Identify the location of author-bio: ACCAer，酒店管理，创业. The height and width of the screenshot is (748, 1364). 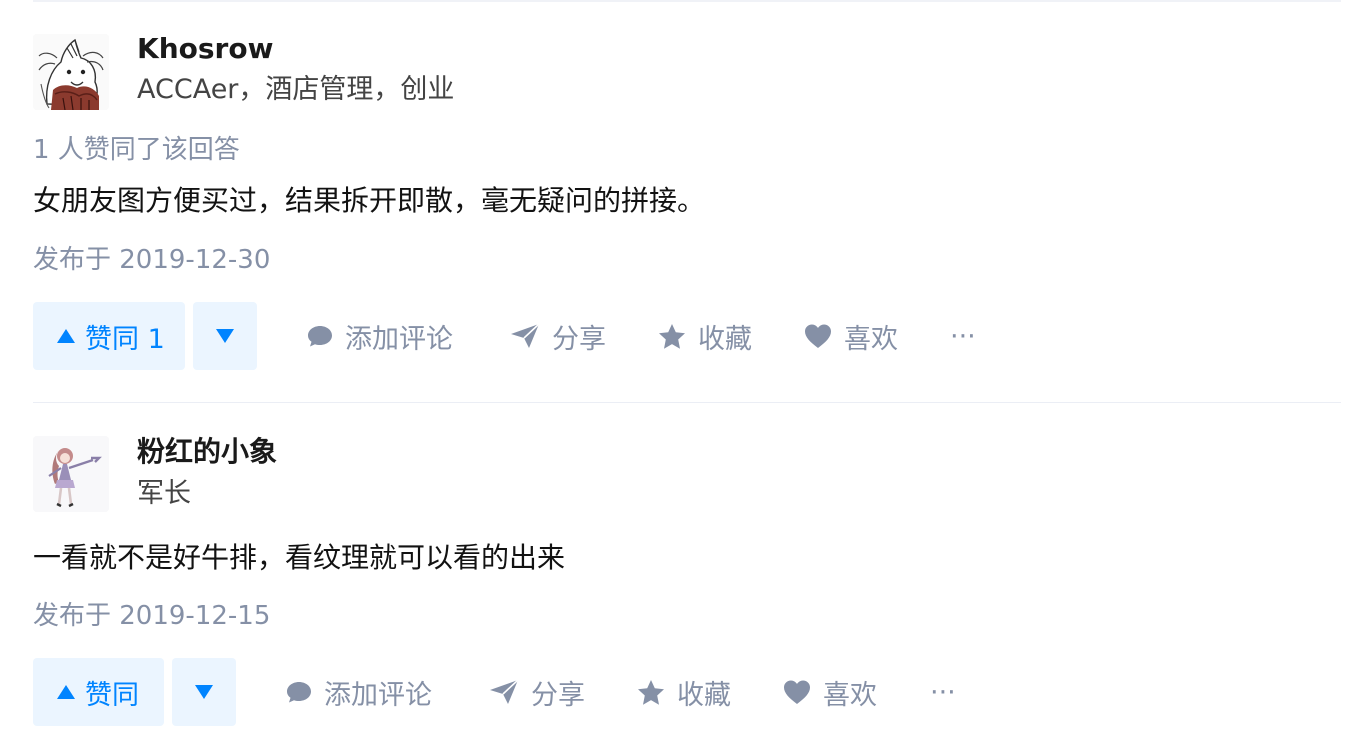
(296, 89).